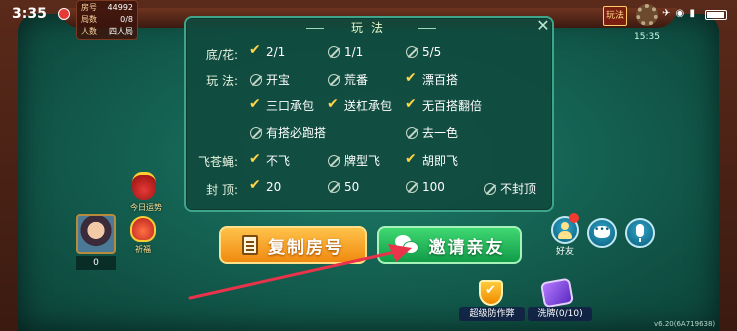 The image size is (737, 331). Describe the element at coordinates (107, 20) in the screenshot. I see `room-info-card: 房号 44992 局数 0/8 人数 四人局` at that location.